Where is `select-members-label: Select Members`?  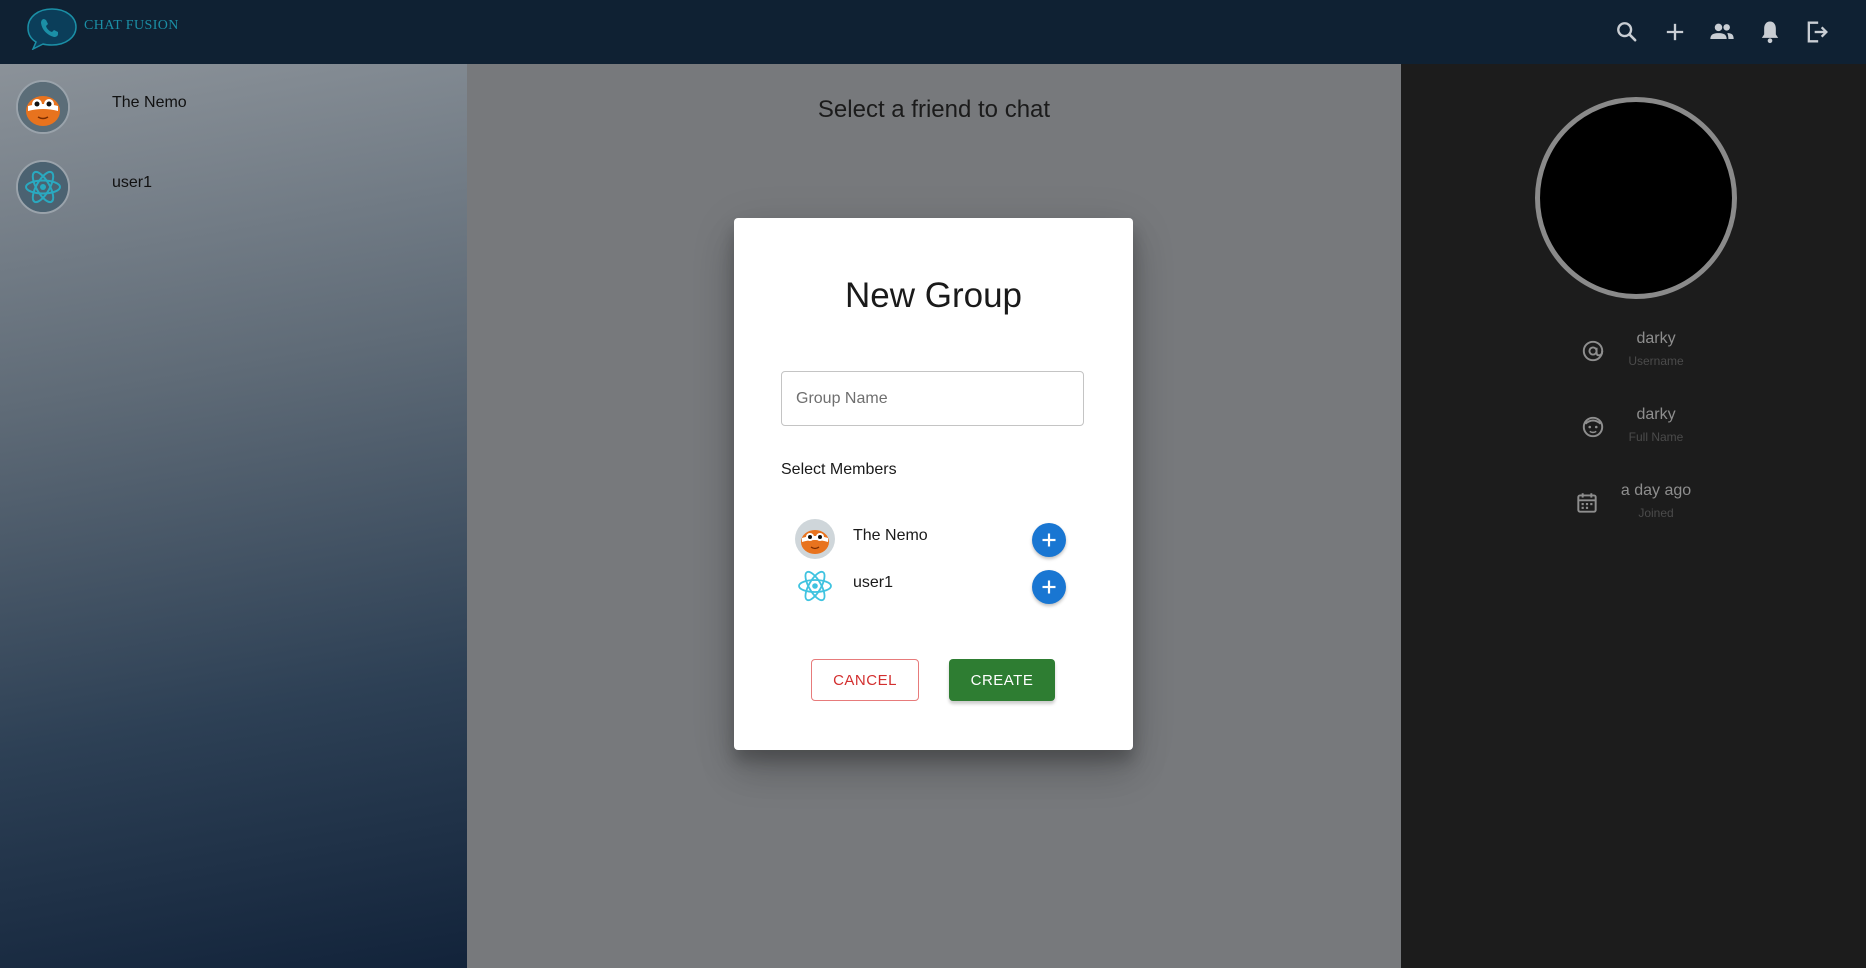 select-members-label: Select Members is located at coordinates (839, 469).